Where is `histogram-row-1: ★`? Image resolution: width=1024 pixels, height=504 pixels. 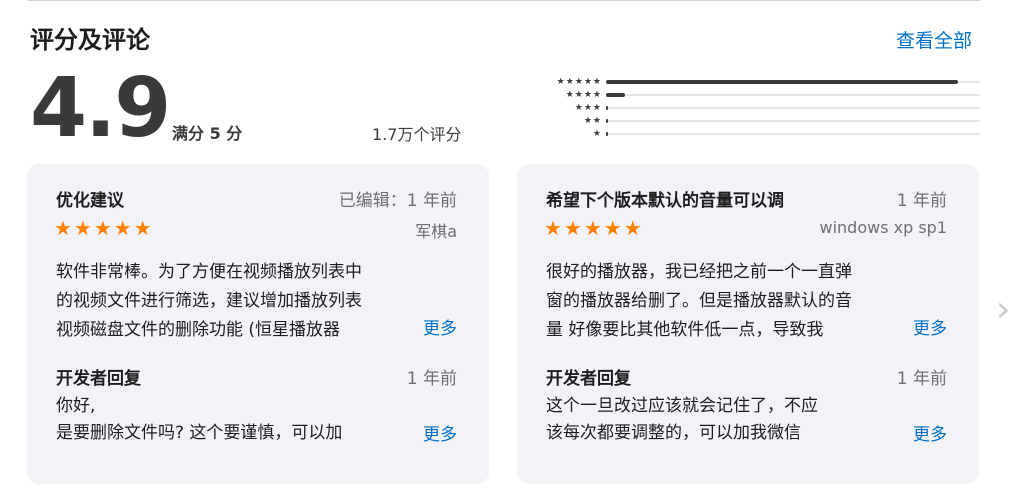
histogram-row-1: ★ is located at coordinates (747, 134).